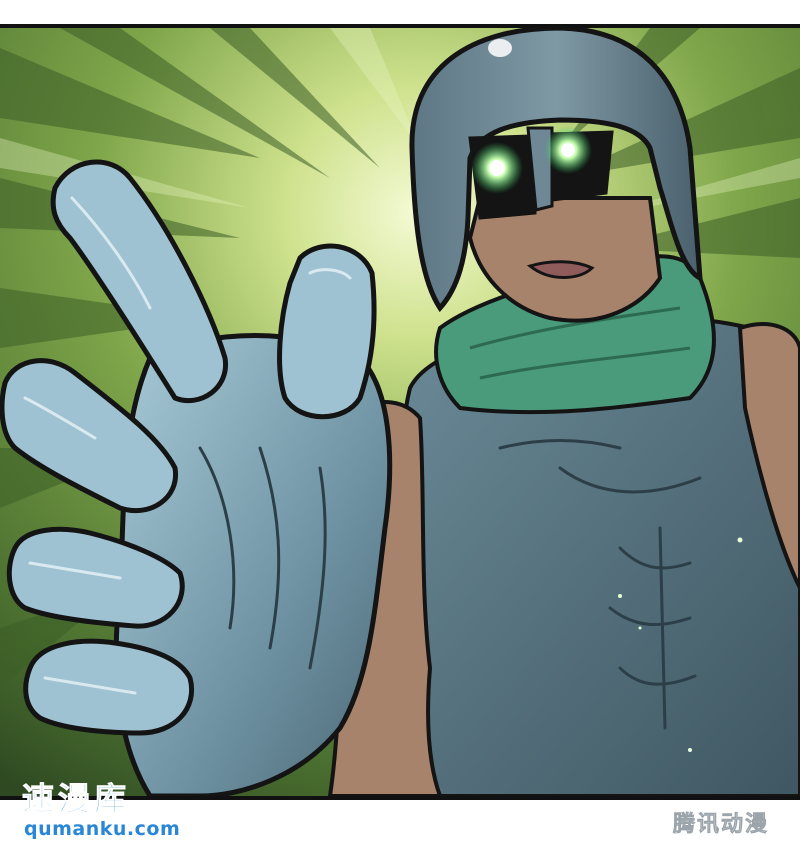 This screenshot has height=852, width=800. I want to click on watermark-tencent-comics: 腾讯动漫, so click(721, 823).